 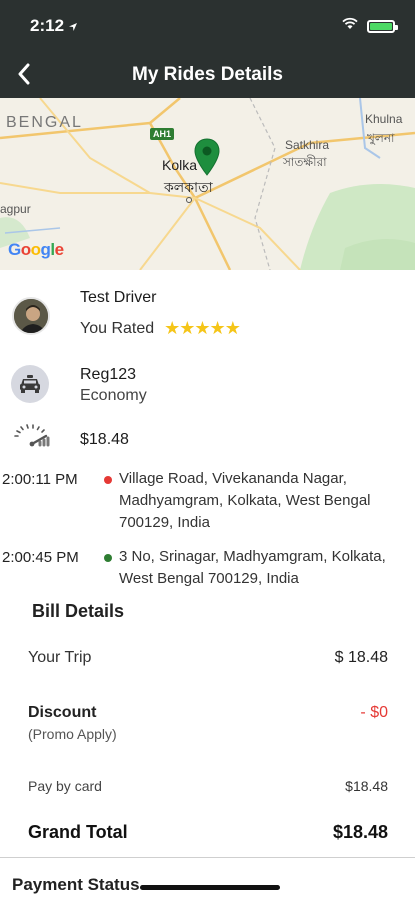 What do you see at coordinates (208, 832) in the screenshot?
I see `bill-row-grand-total: Grand Total $18.48` at bounding box center [208, 832].